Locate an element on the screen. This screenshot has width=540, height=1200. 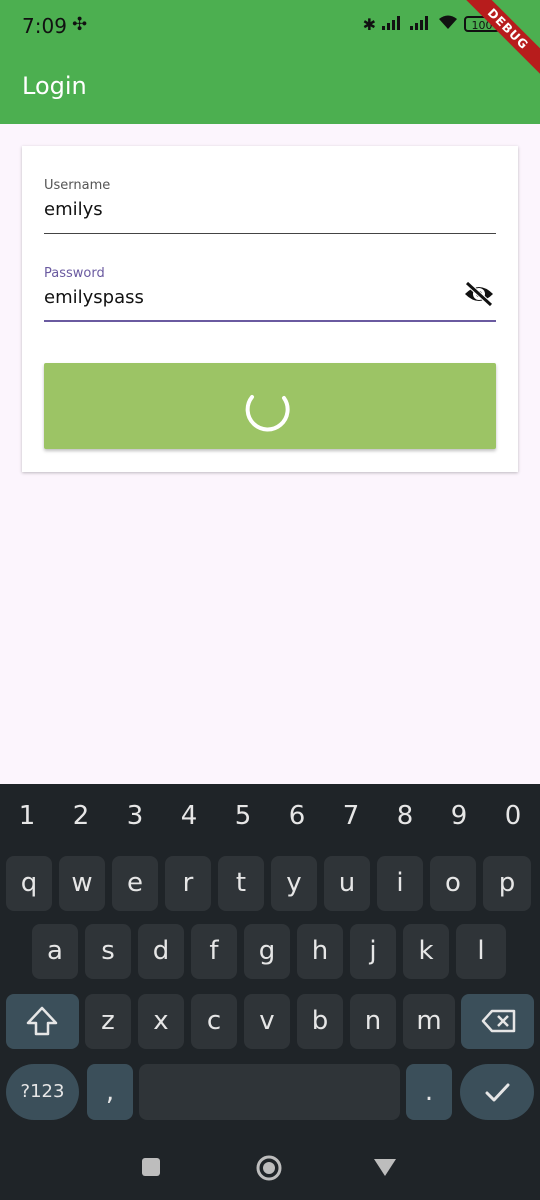
key-t: t is located at coordinates (241, 883).